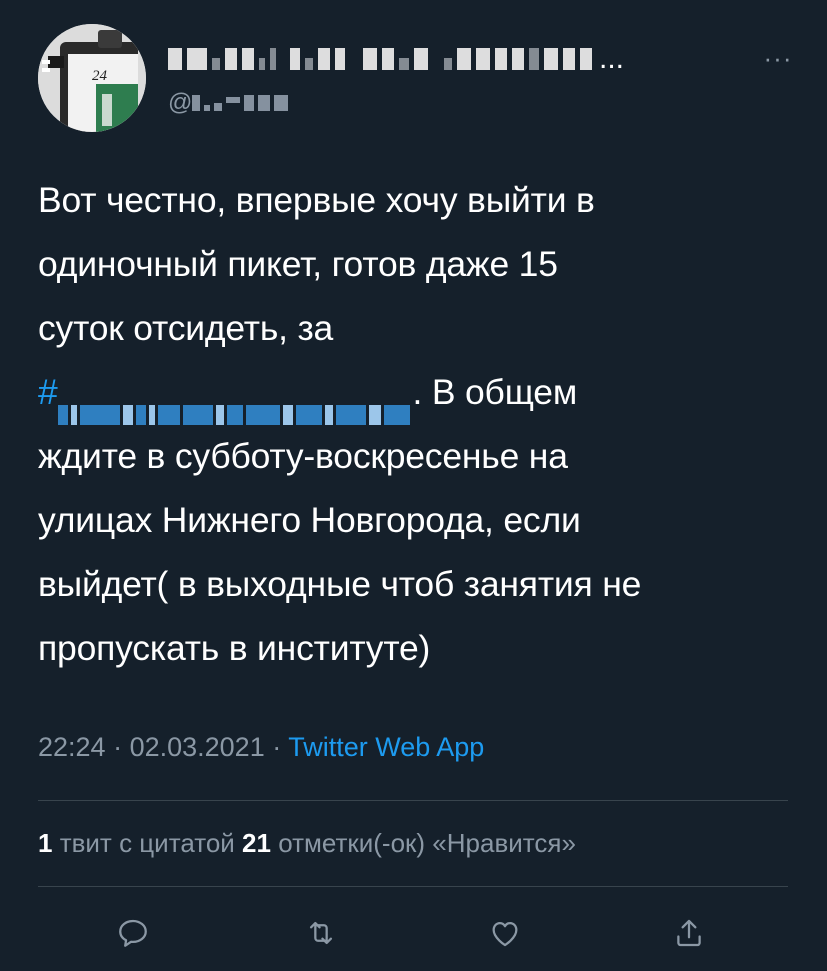 The height and width of the screenshot is (971, 827). Describe the element at coordinates (180, 102) in the screenshot. I see `handle-at-sign: @` at that location.